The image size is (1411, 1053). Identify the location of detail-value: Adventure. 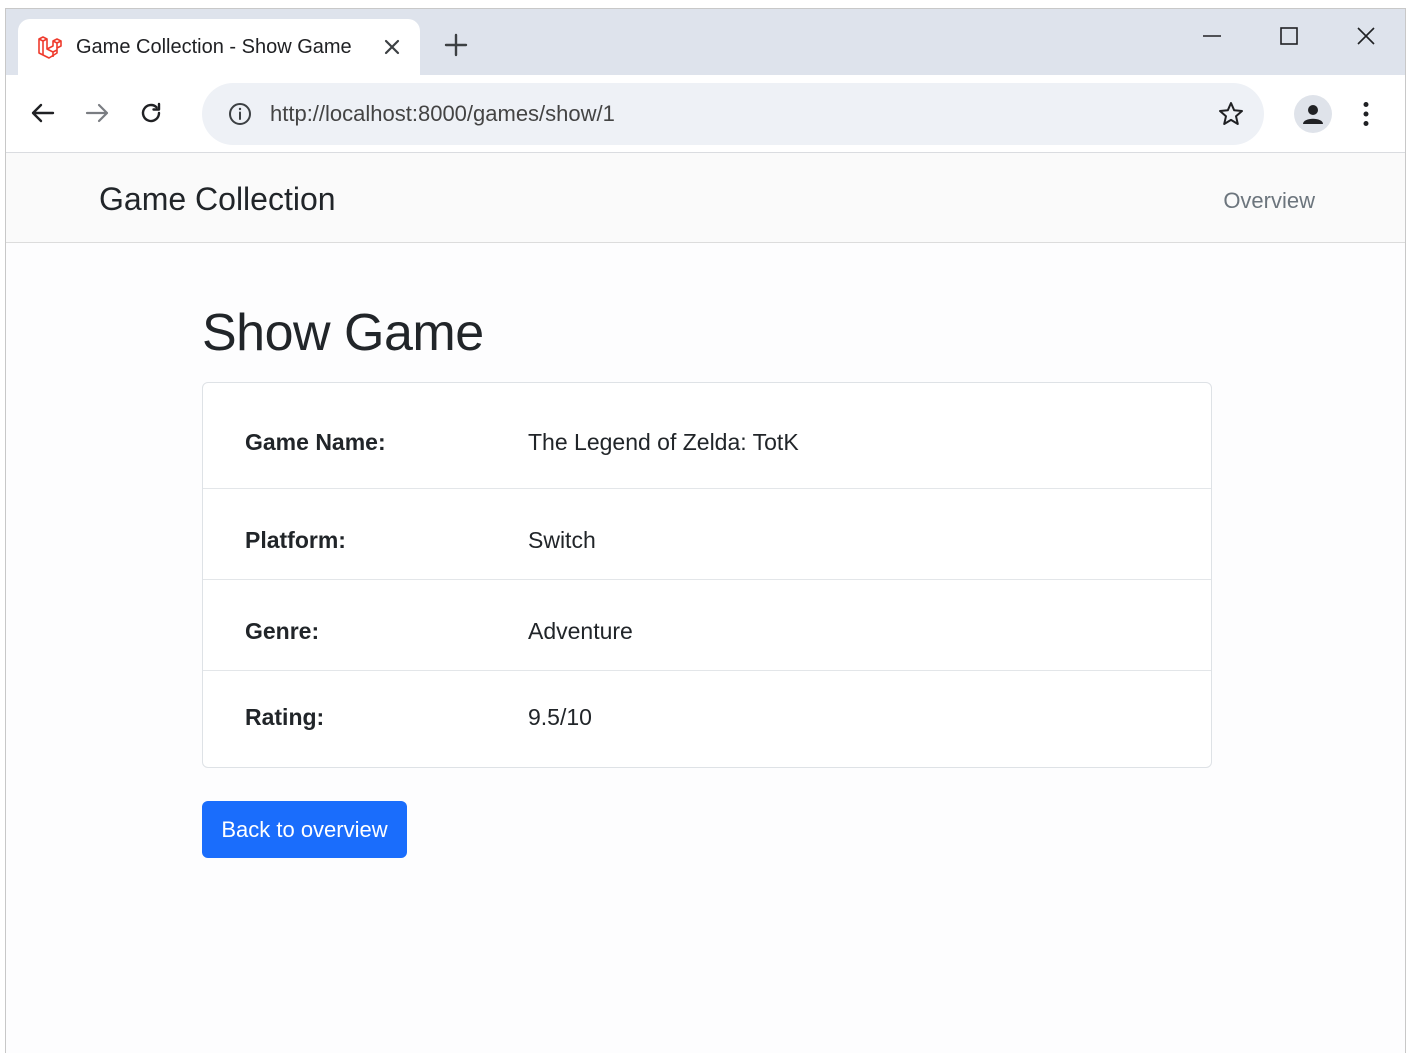
(580, 631).